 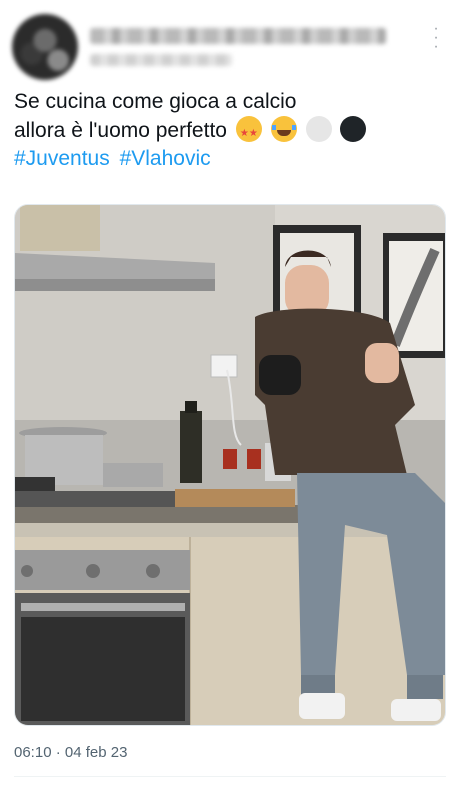 I want to click on white-circle-emoji-icon, so click(x=318, y=129).